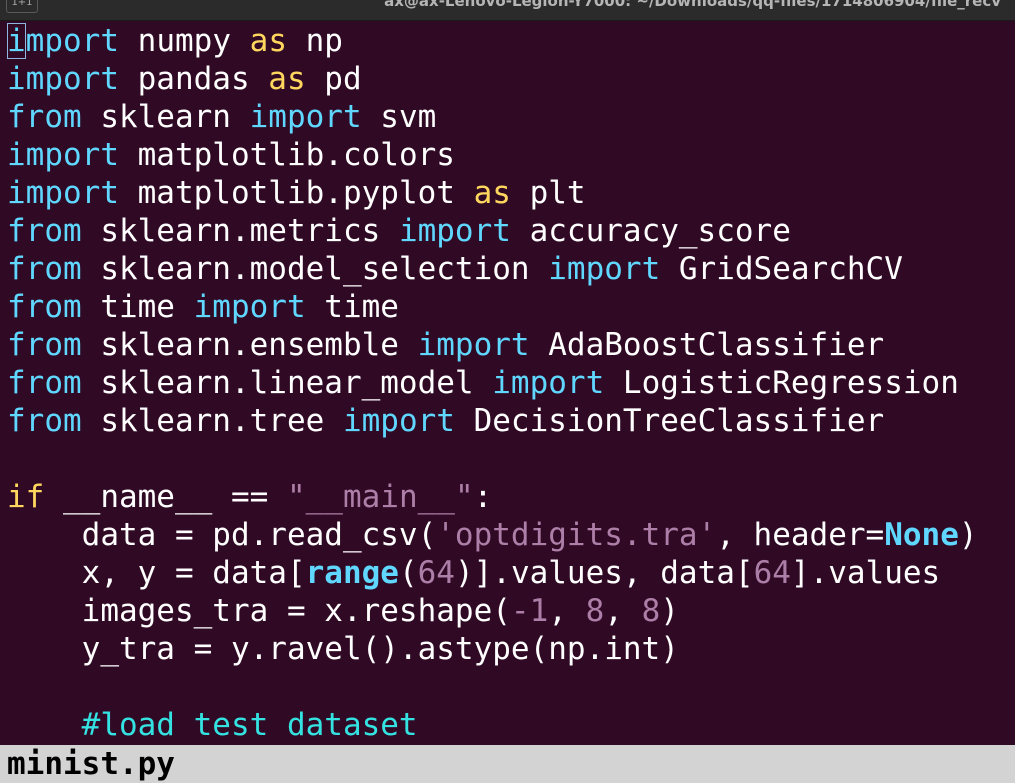 This screenshot has width=1015, height=783. What do you see at coordinates (222, 535) in the screenshot?
I see `code-token-plain: data = pd.read_csv(` at bounding box center [222, 535].